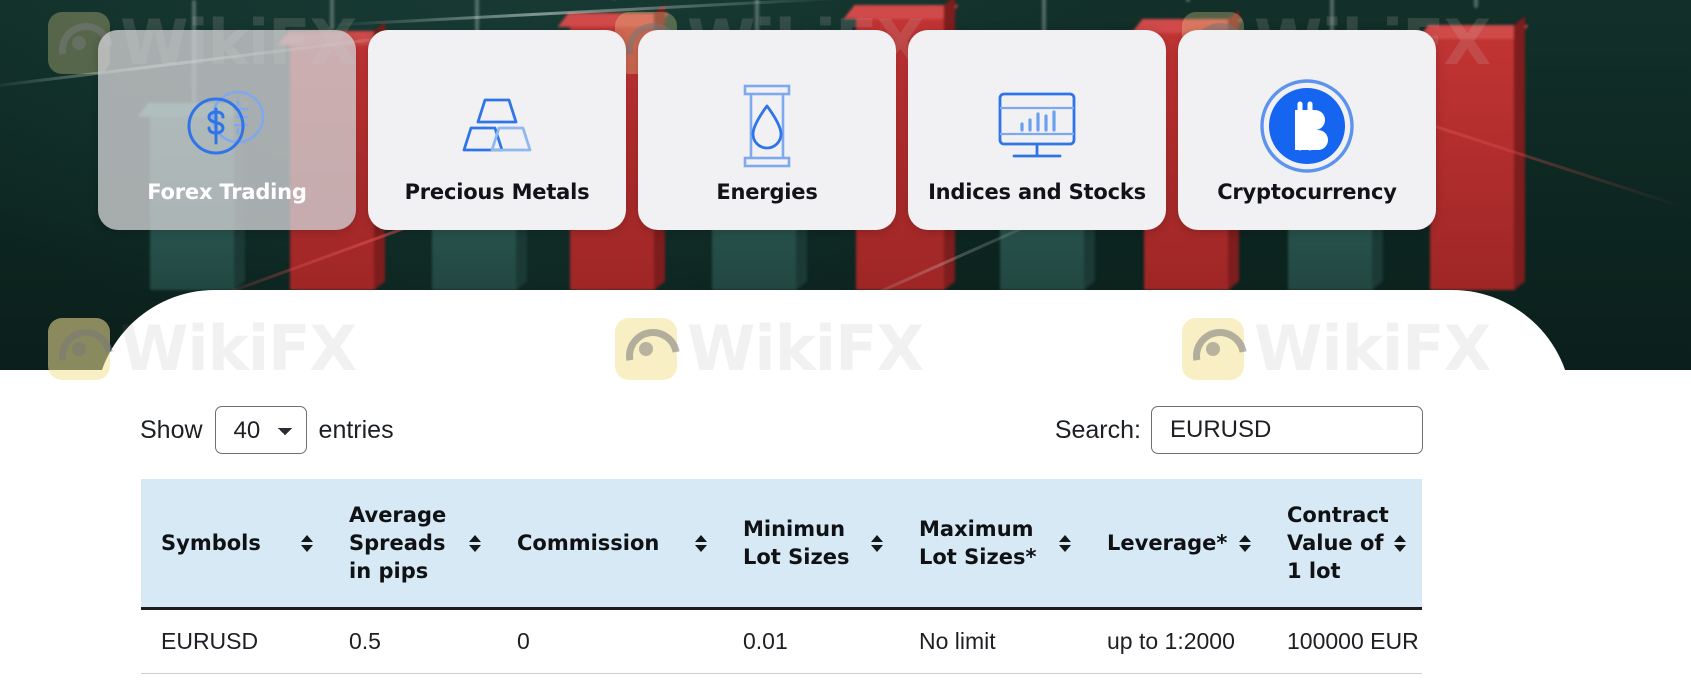  Describe the element at coordinates (235, 641) in the screenshot. I see `cell-symbol: EURUSD` at that location.